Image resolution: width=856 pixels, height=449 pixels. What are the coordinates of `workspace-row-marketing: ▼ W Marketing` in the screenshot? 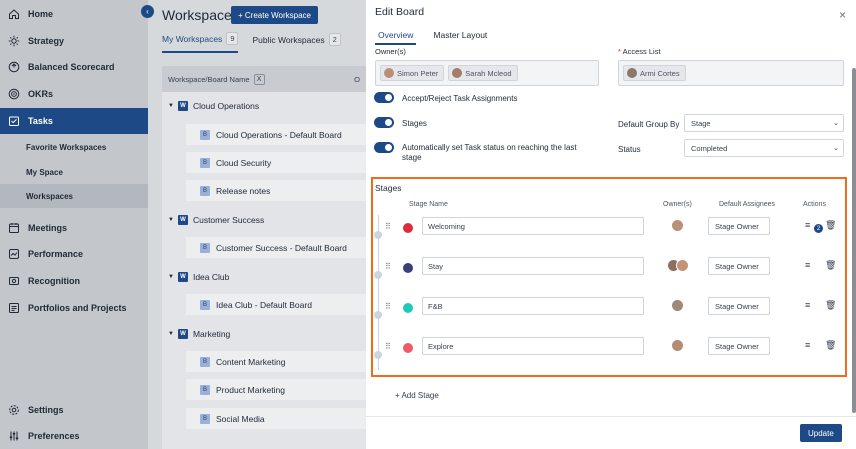 It's located at (264, 334).